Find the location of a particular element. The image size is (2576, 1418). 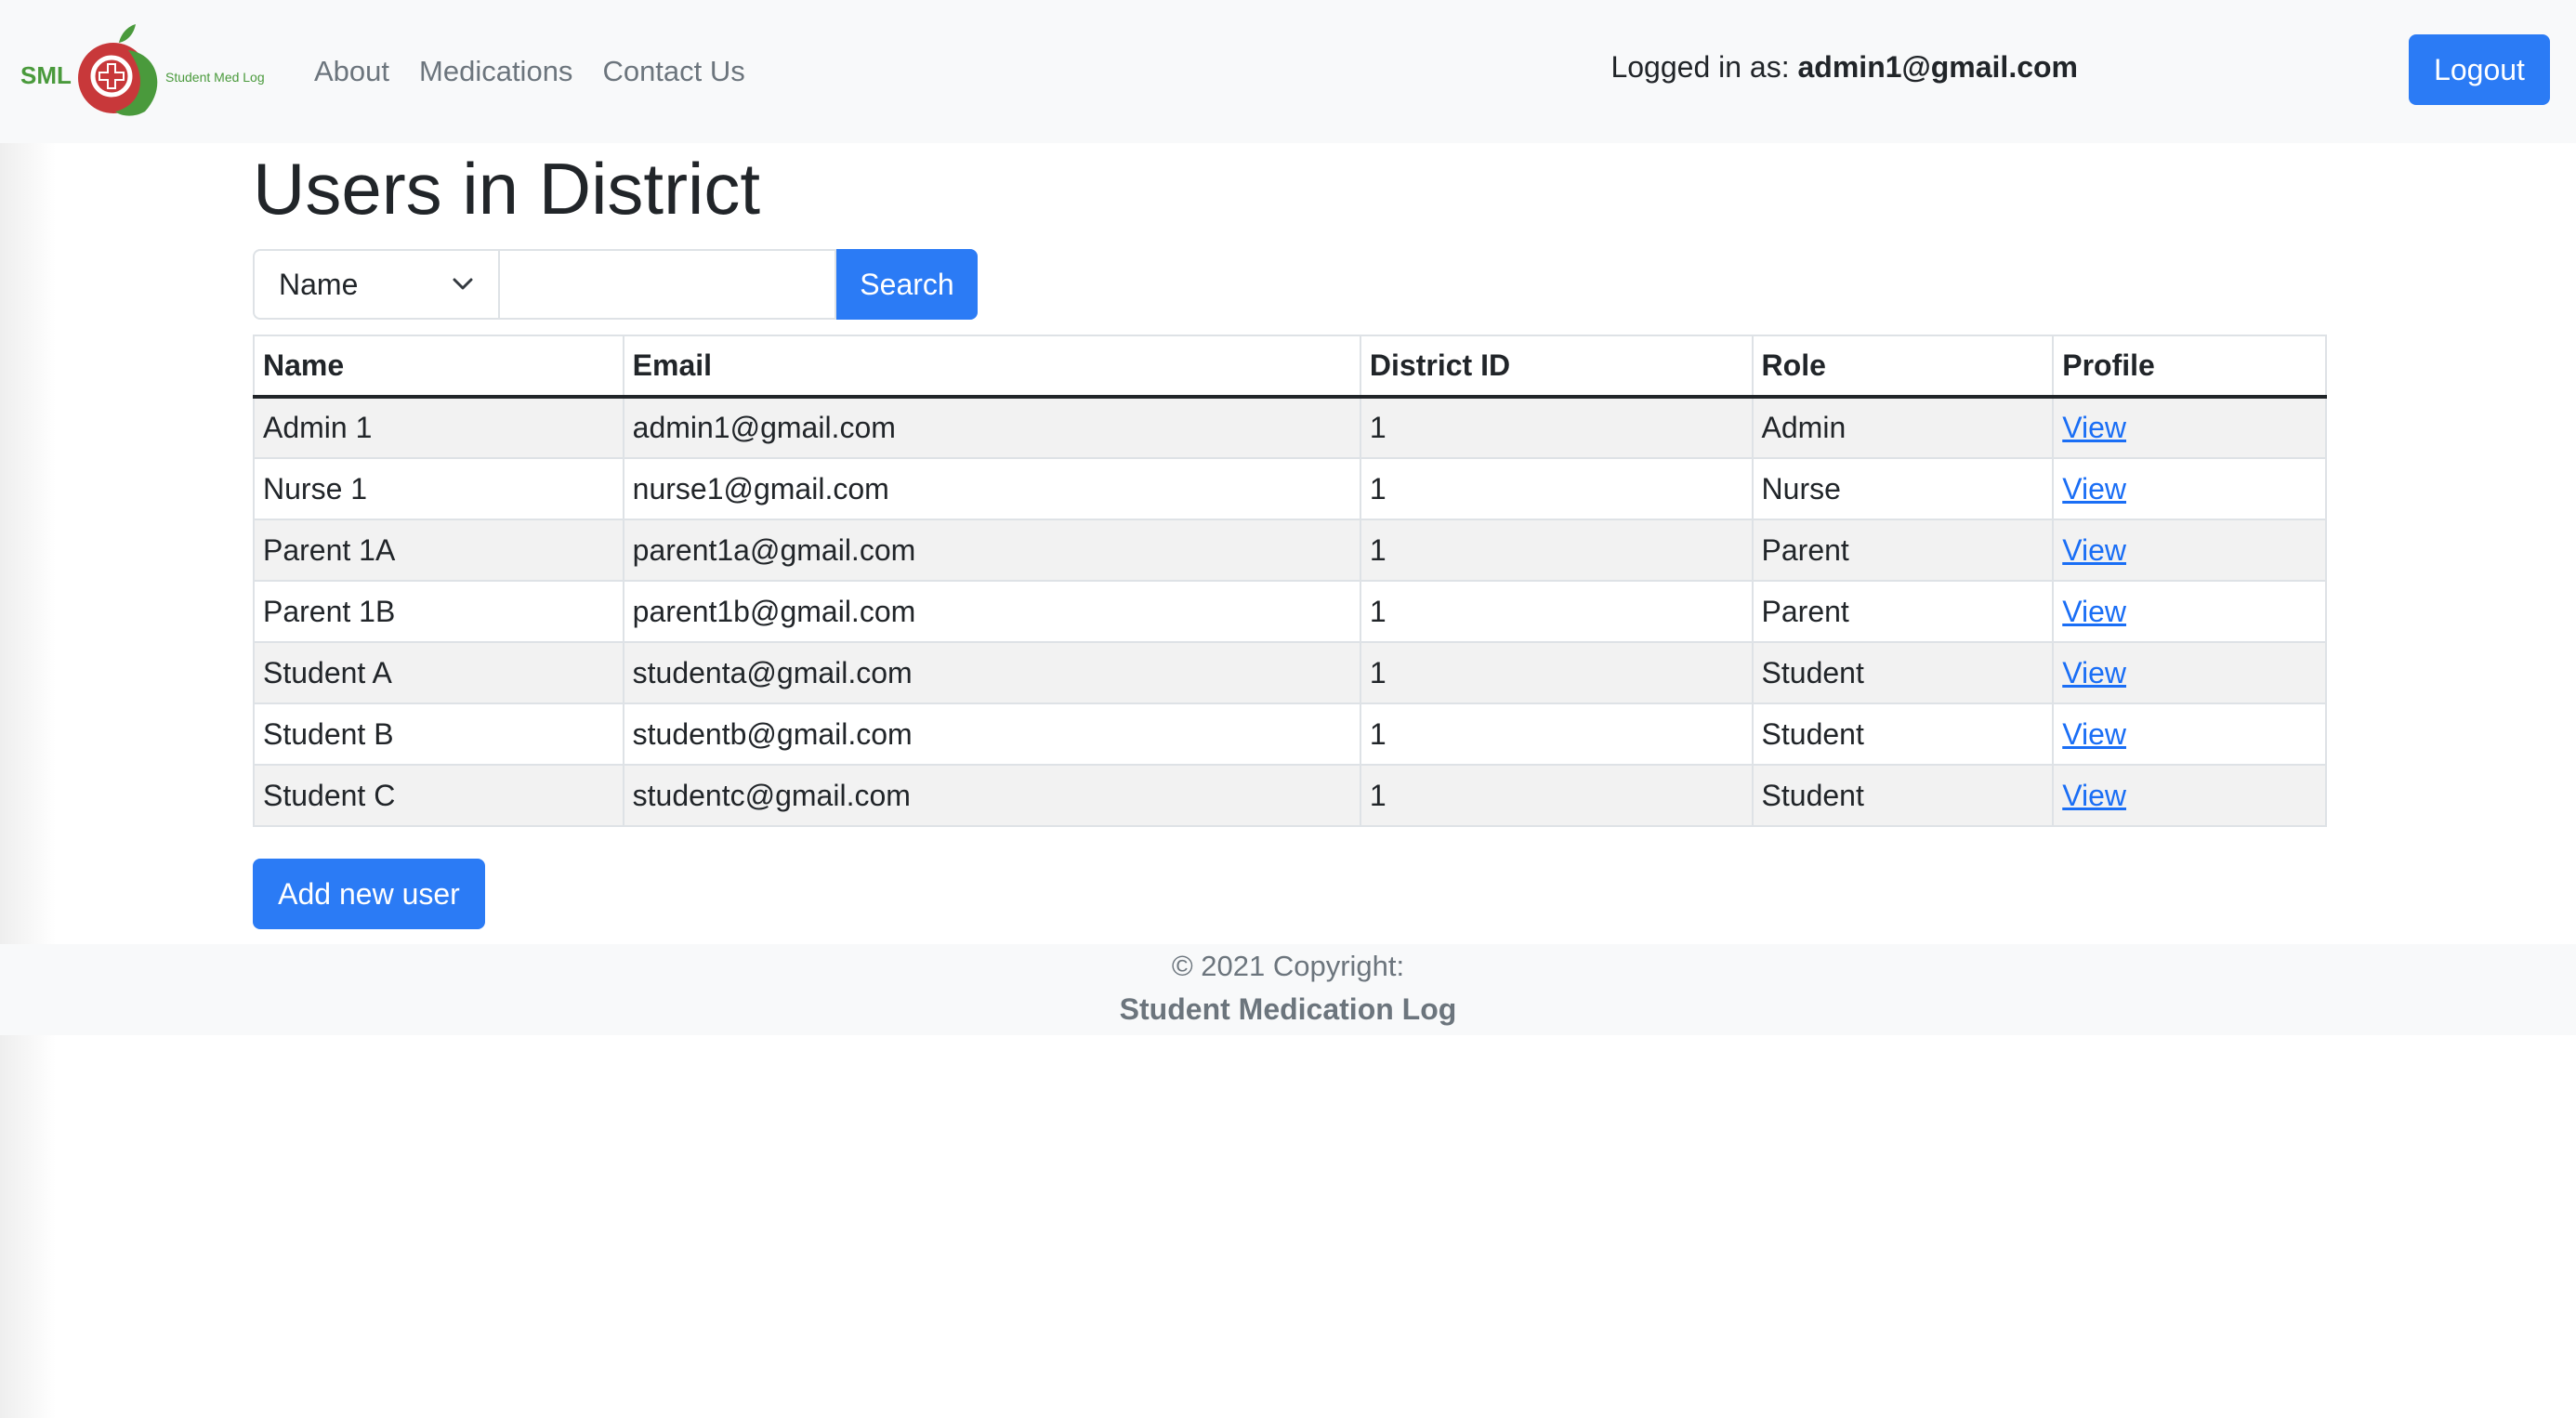

chevron-down-icon is located at coordinates (463, 285).